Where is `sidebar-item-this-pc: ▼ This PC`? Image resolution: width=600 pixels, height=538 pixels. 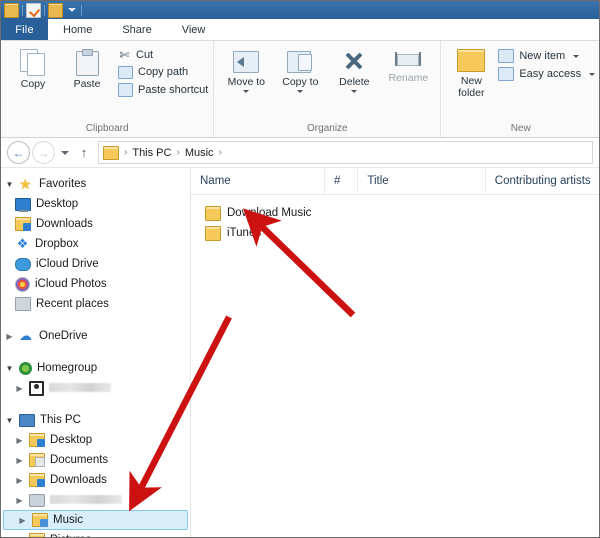
sidebar-item-this-pc: ▼ This PC is located at coordinates (95, 420).